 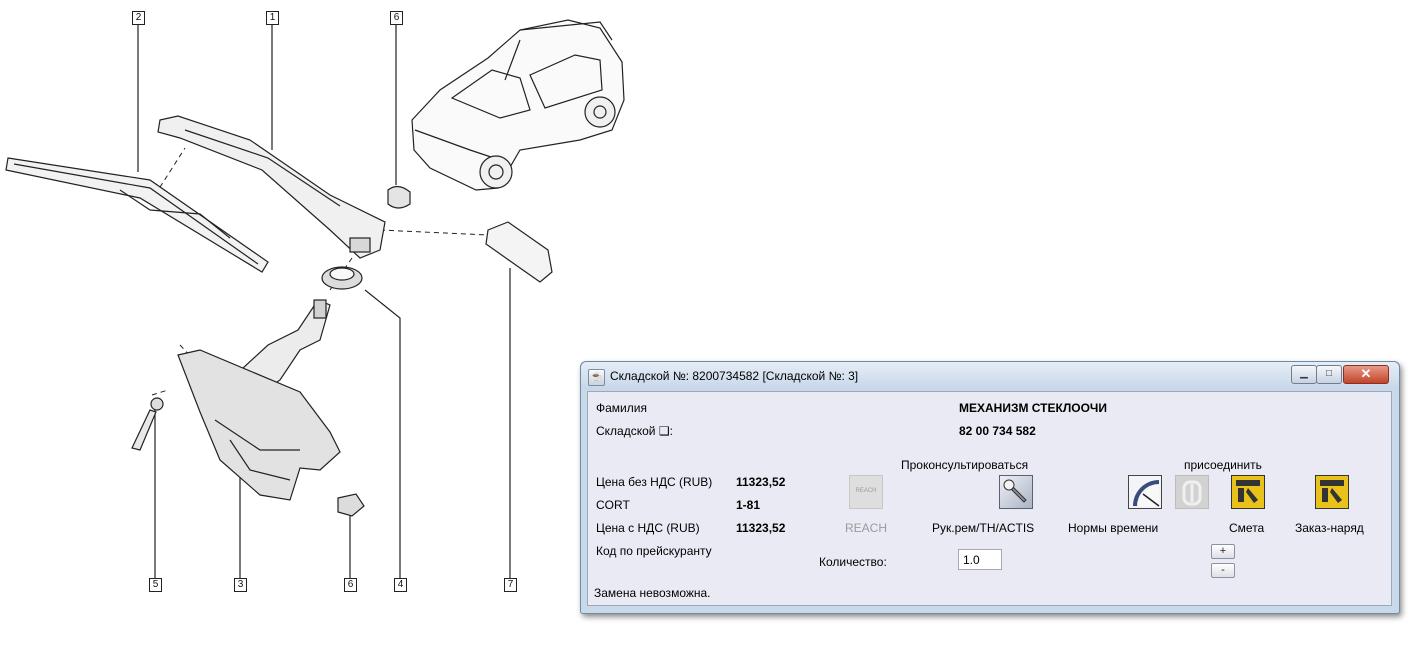 I want to click on nut, so click(x=351, y=505).